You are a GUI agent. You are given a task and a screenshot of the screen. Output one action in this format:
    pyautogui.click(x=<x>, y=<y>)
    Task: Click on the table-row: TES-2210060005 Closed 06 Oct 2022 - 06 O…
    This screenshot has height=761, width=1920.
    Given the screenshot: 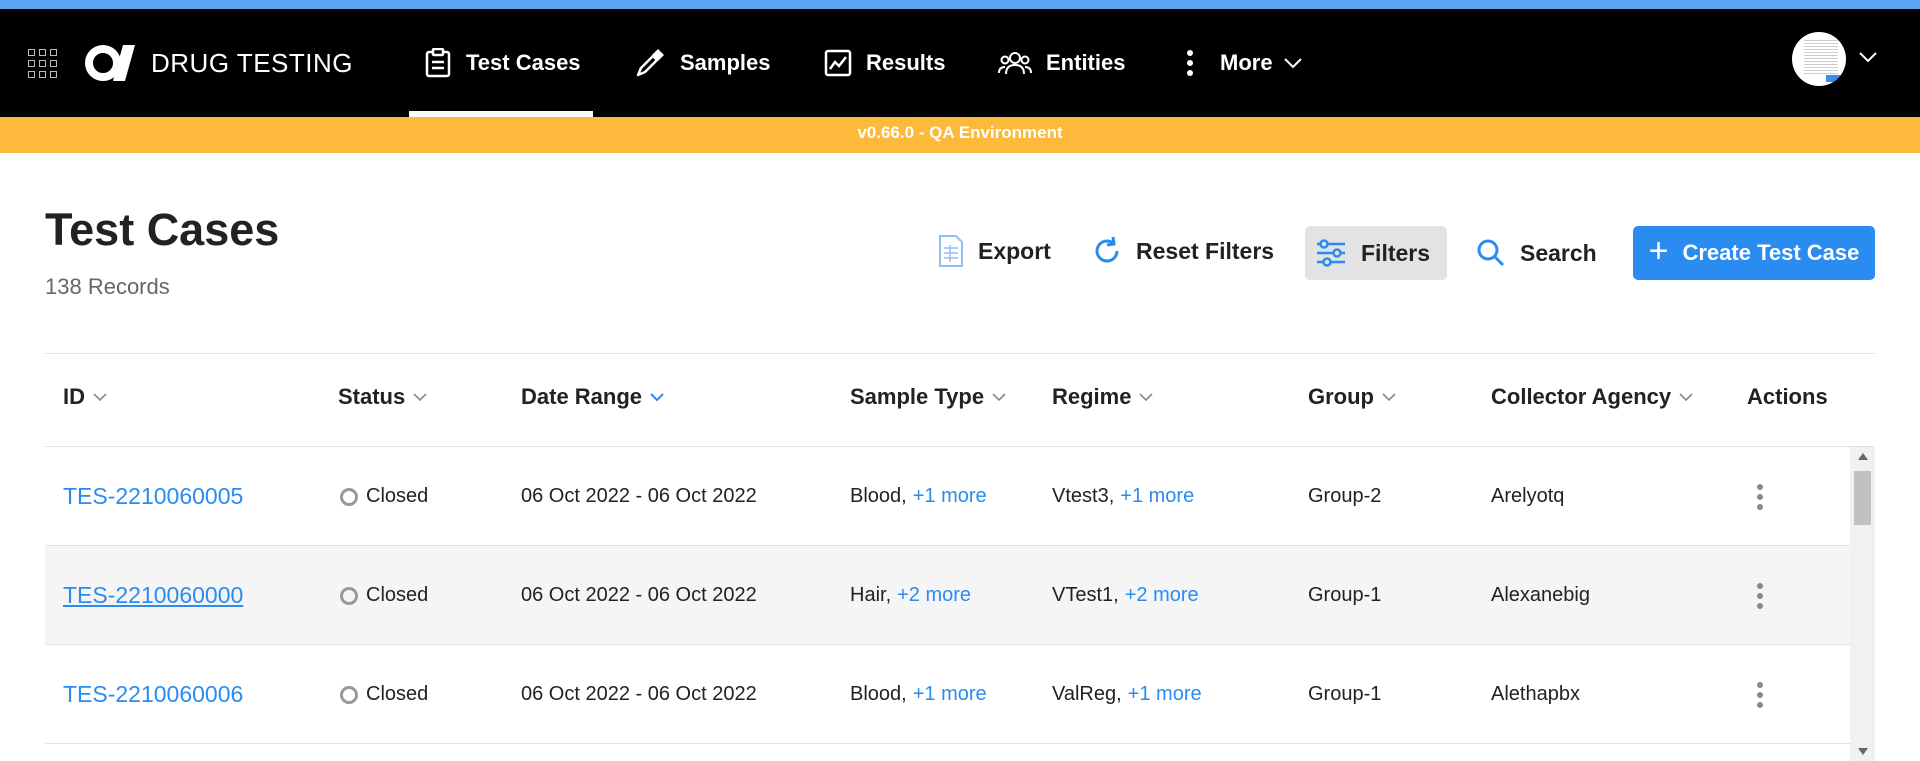 What is the action you would take?
    pyautogui.click(x=947, y=496)
    